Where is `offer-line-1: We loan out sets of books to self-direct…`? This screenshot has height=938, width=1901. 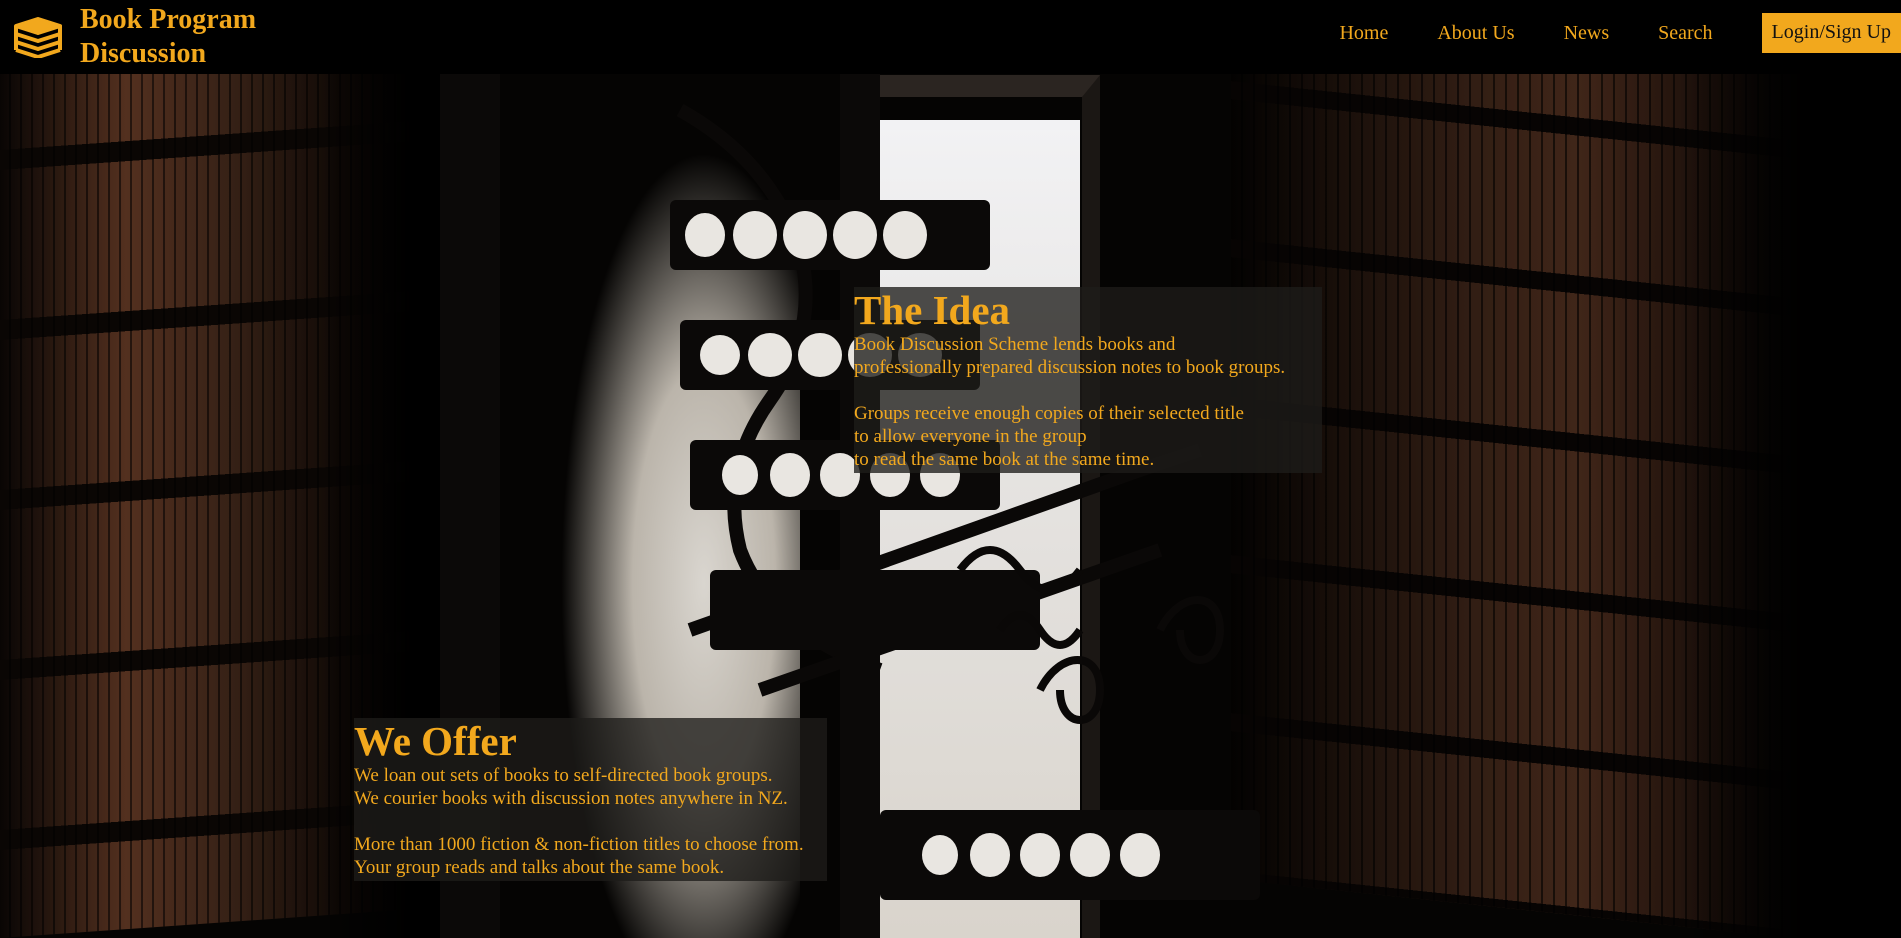
offer-line-1: We loan out sets of books to self-direct… is located at coordinates (563, 775).